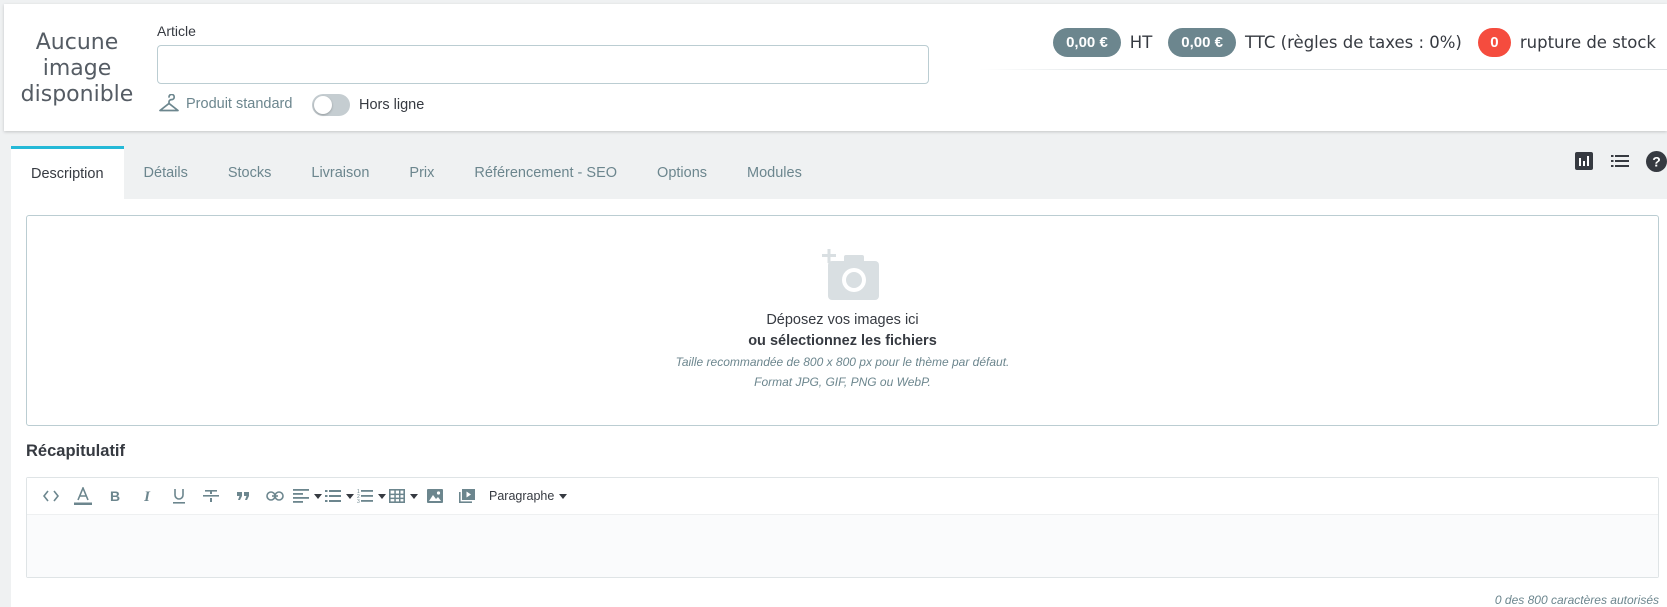  Describe the element at coordinates (323, 105) in the screenshot. I see `toggle-knob` at that location.